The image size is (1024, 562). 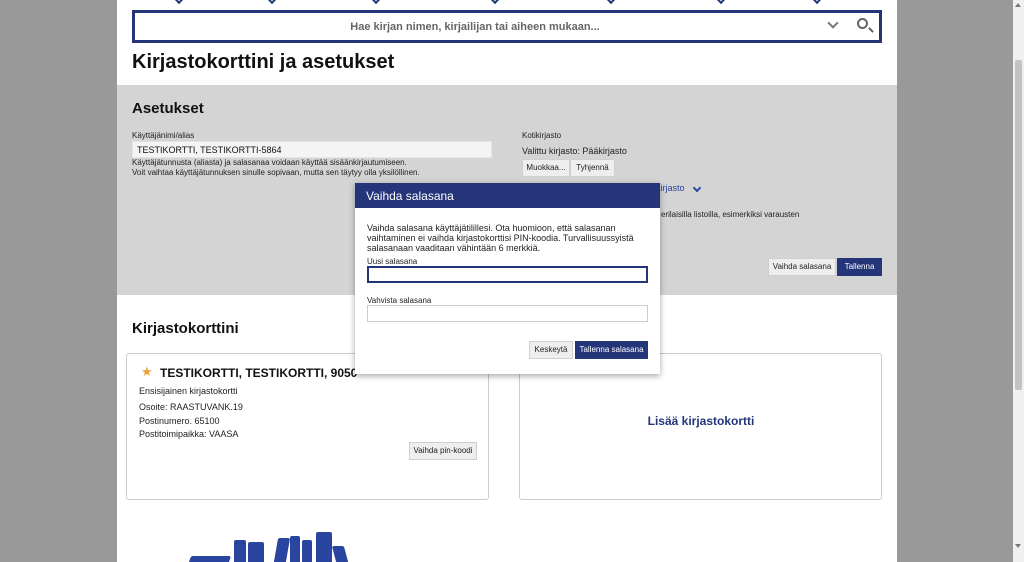 What do you see at coordinates (507, 195) in the screenshot?
I see `dialog-header: Vaihda salasana` at bounding box center [507, 195].